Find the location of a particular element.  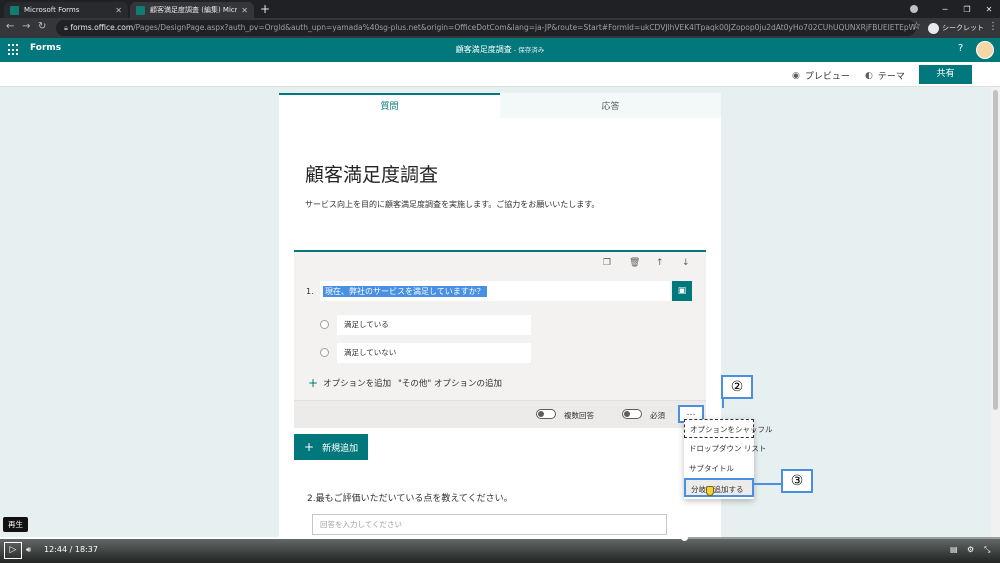

menu-item-add-branching: 分岐を追加する is located at coordinates (719, 487).